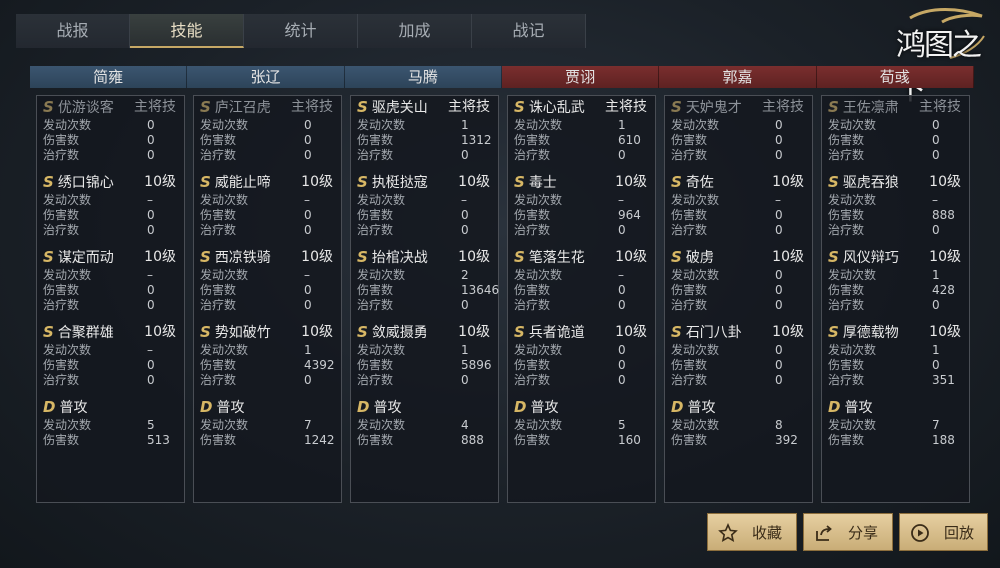 Image resolution: width=1000 pixels, height=568 pixels. What do you see at coordinates (424, 107) in the screenshot?
I see `skill-header: S 驱虎关山 主将技` at bounding box center [424, 107].